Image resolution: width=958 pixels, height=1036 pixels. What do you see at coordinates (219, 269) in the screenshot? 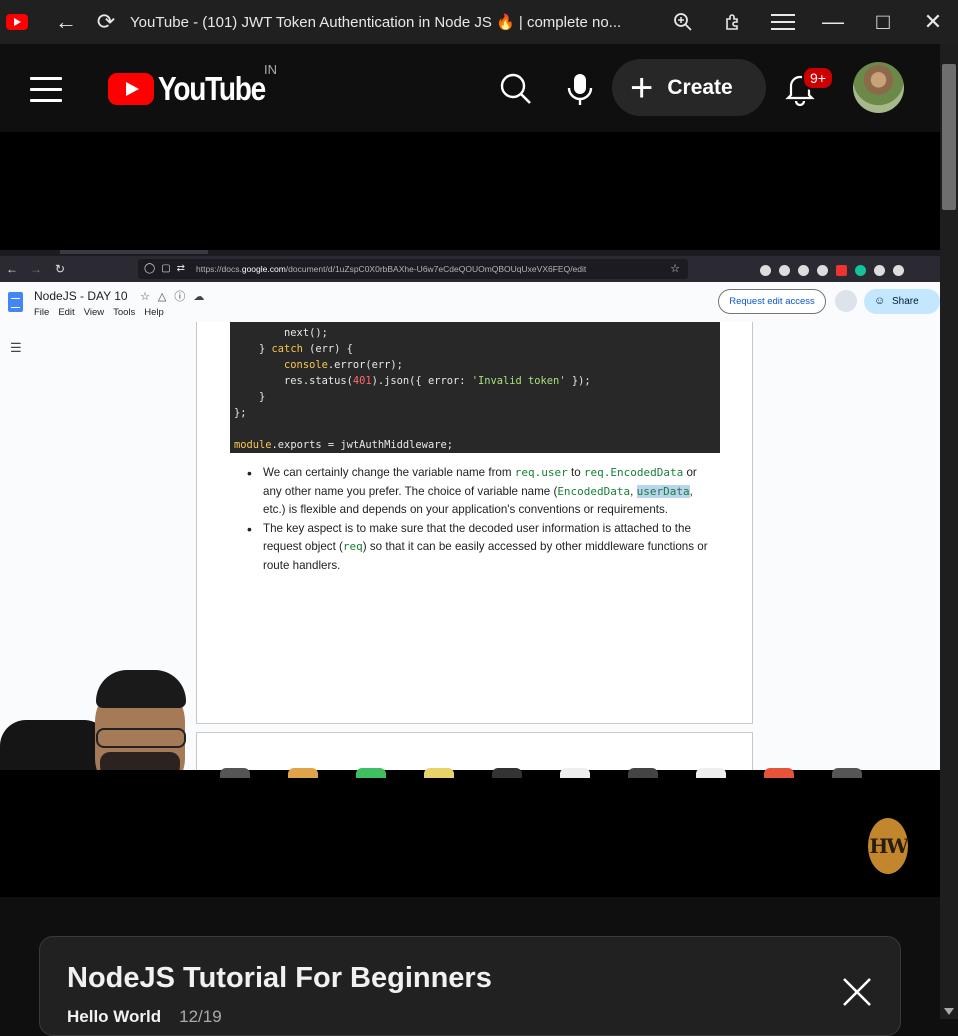
I see `url-prefix: https://docs.` at bounding box center [219, 269].